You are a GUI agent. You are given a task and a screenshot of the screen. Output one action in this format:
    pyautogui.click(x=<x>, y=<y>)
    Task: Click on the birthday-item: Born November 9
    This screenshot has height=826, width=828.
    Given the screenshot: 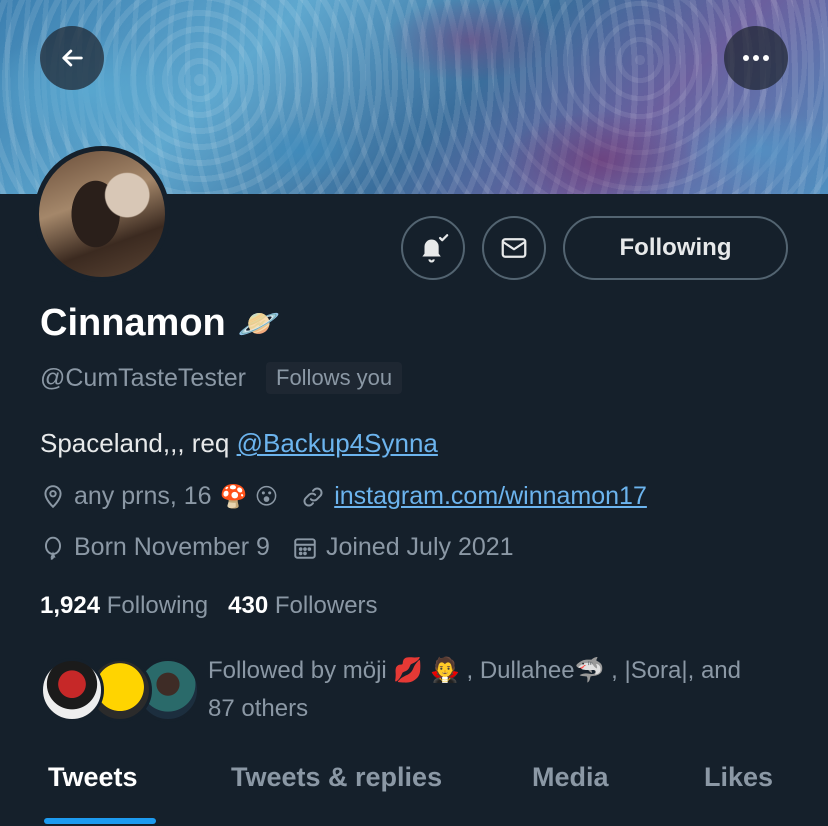 What is the action you would take?
    pyautogui.click(x=155, y=547)
    